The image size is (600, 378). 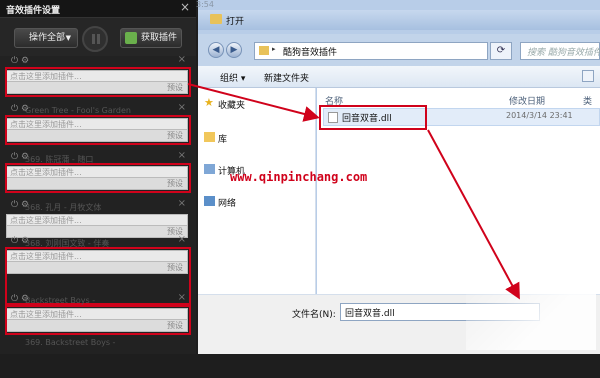 I want to click on arrow-to-filename, so click(x=473, y=214).